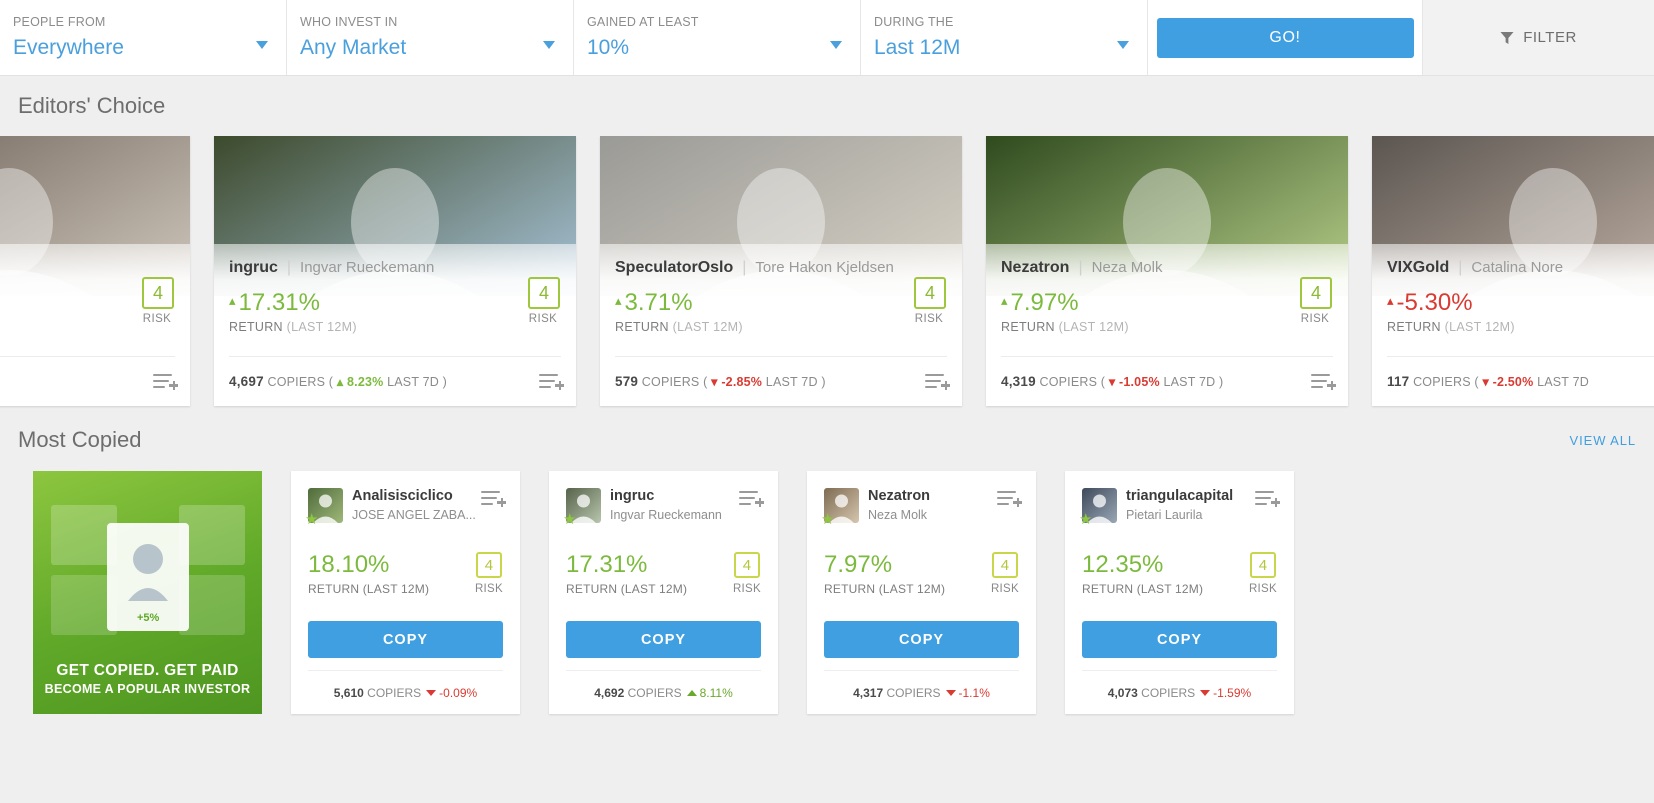  What do you see at coordinates (720, 381) in the screenshot?
I see `copiers-summary: 579 COPIERS ( ▾ -2.85% LAST 7D )` at bounding box center [720, 381].